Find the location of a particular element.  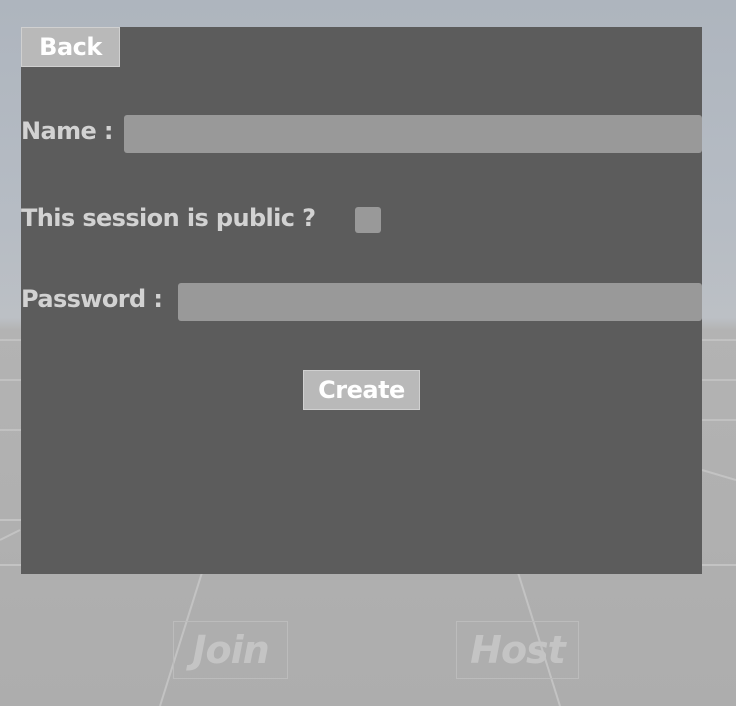

password-field is located at coordinates (440, 302).